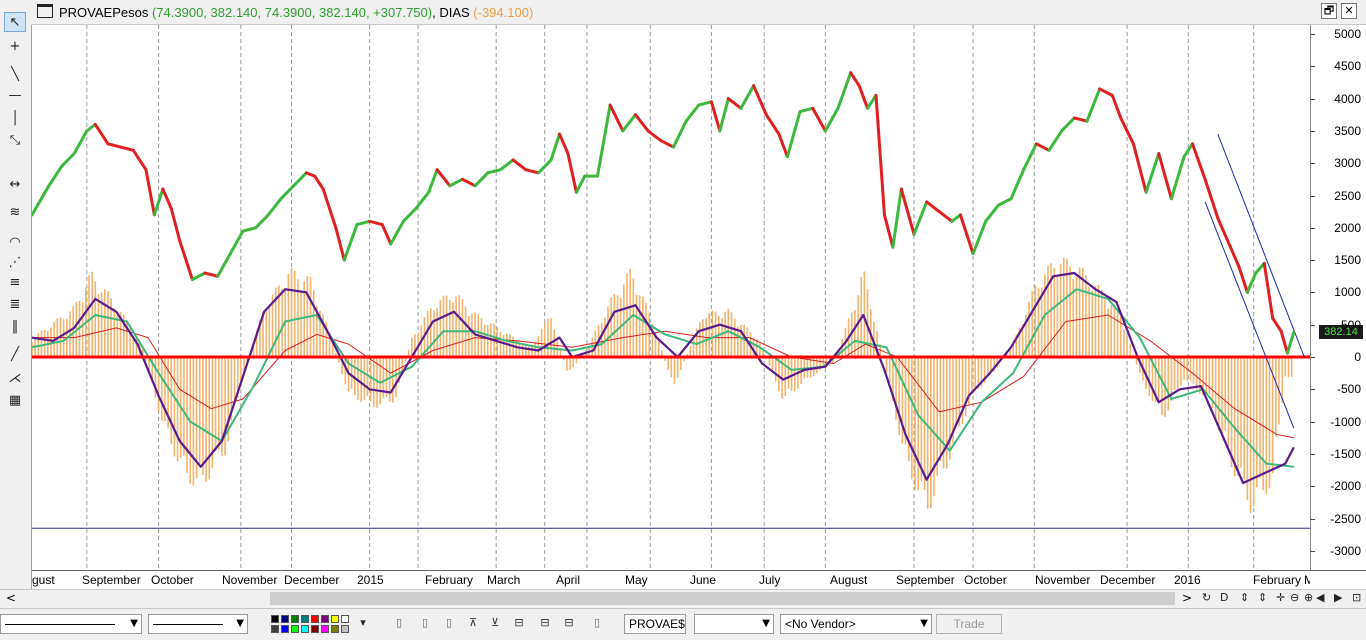 The width and height of the screenshot is (1366, 640). Describe the element at coordinates (1347, 130) in the screenshot. I see `price-tick-label: 3500` at that location.